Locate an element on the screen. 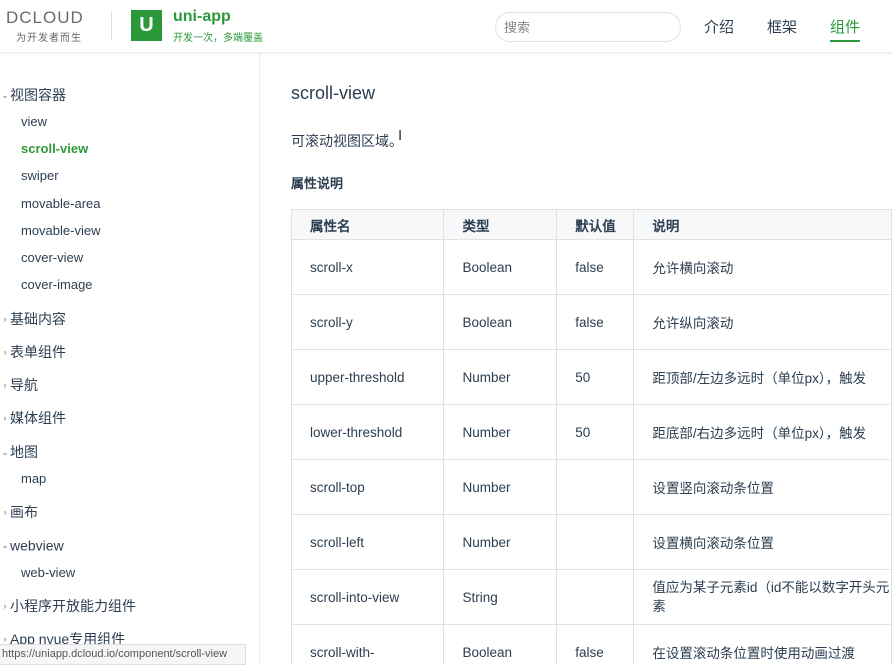  cell-attr-name: scroll-x is located at coordinates (367, 267).